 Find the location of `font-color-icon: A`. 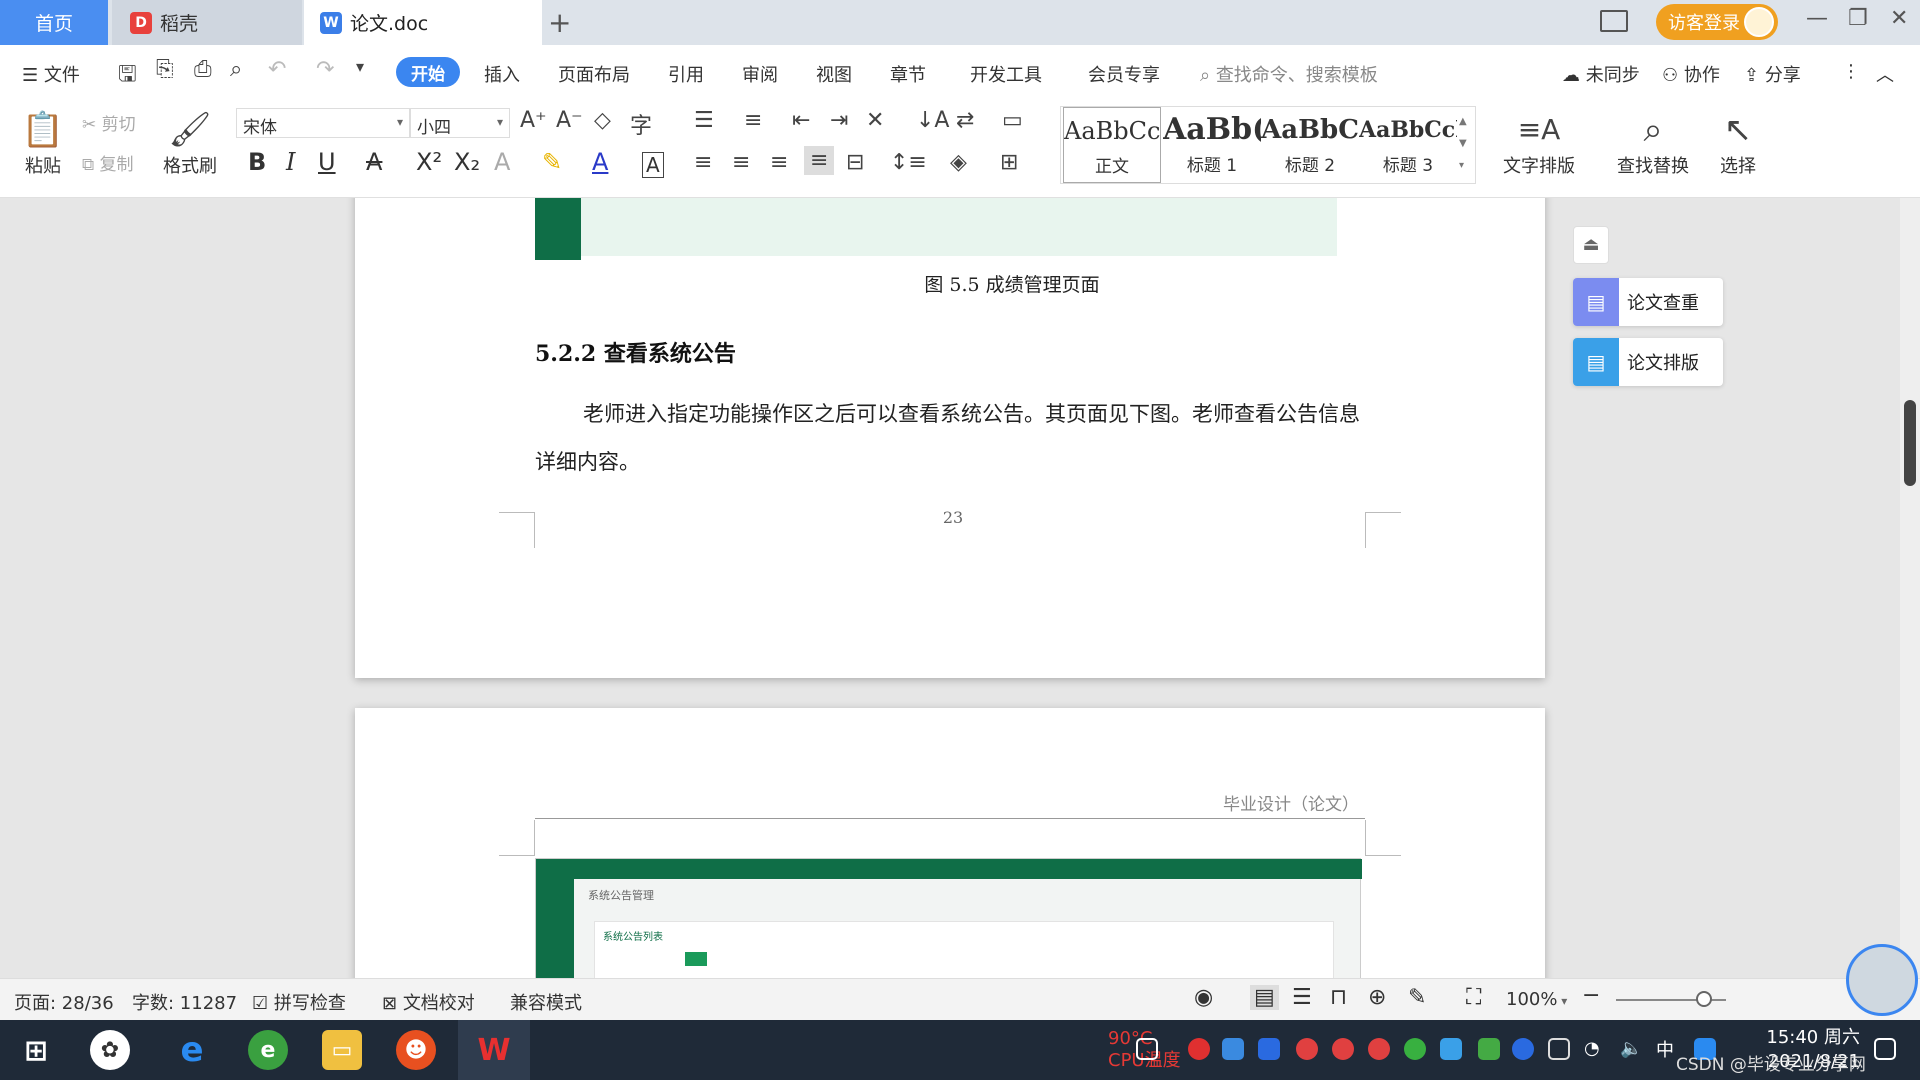

font-color-icon: A is located at coordinates (600, 162).